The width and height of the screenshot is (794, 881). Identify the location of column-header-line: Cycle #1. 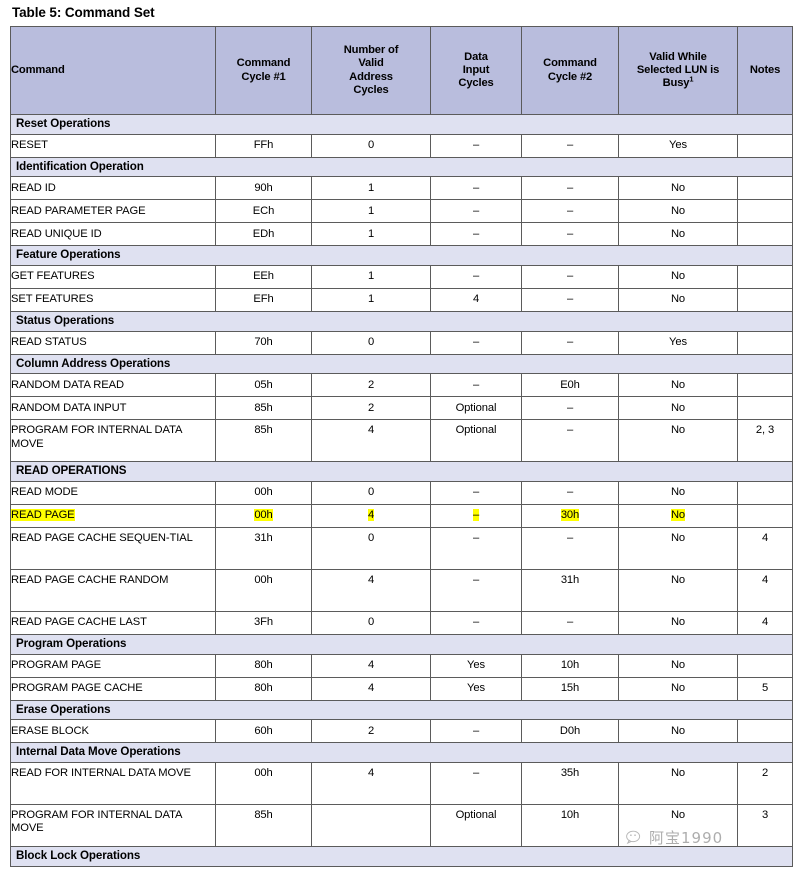
(263, 76).